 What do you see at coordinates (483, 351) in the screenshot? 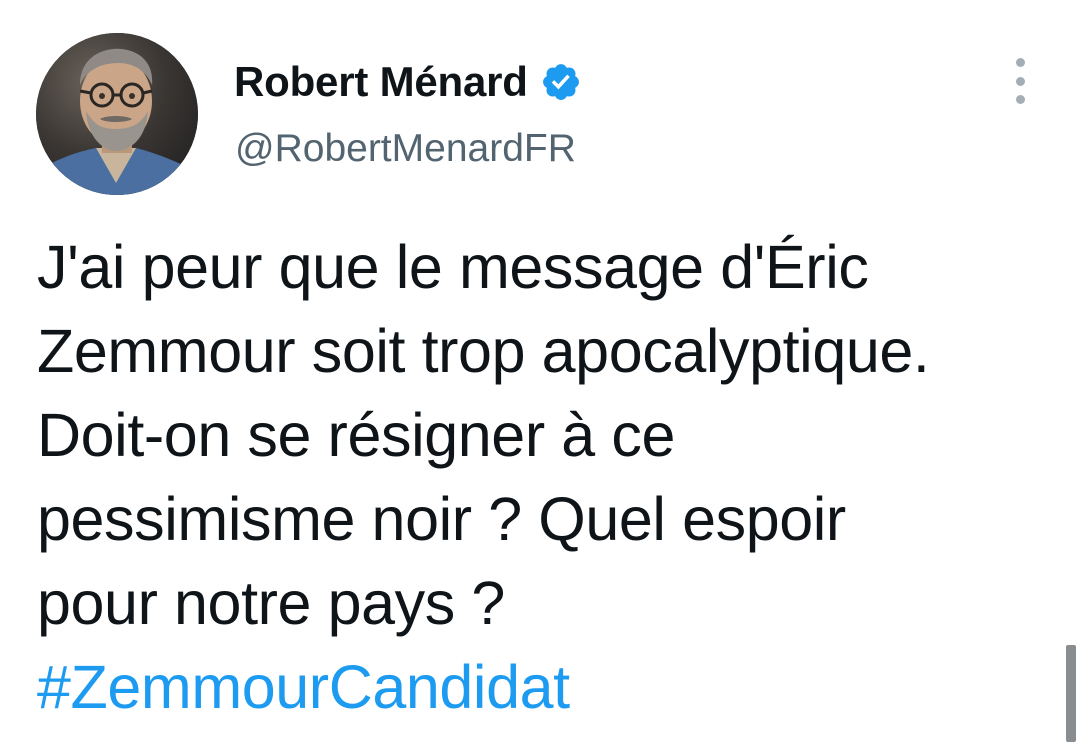
I see `tweet-text-line: Zemmour soit trop apocalyptique.` at bounding box center [483, 351].